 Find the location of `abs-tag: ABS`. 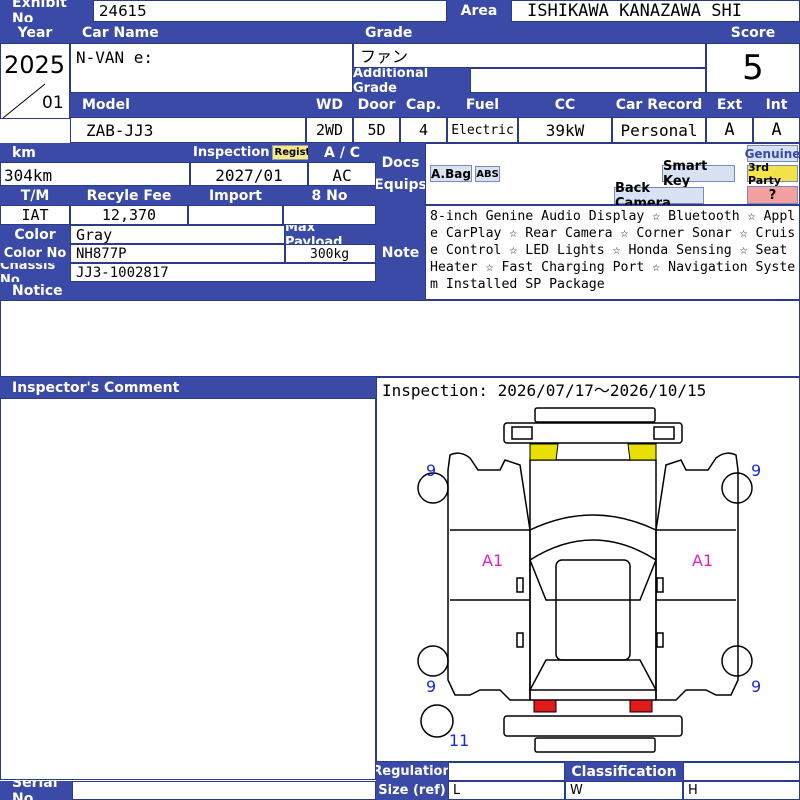

abs-tag: ABS is located at coordinates (487, 174).